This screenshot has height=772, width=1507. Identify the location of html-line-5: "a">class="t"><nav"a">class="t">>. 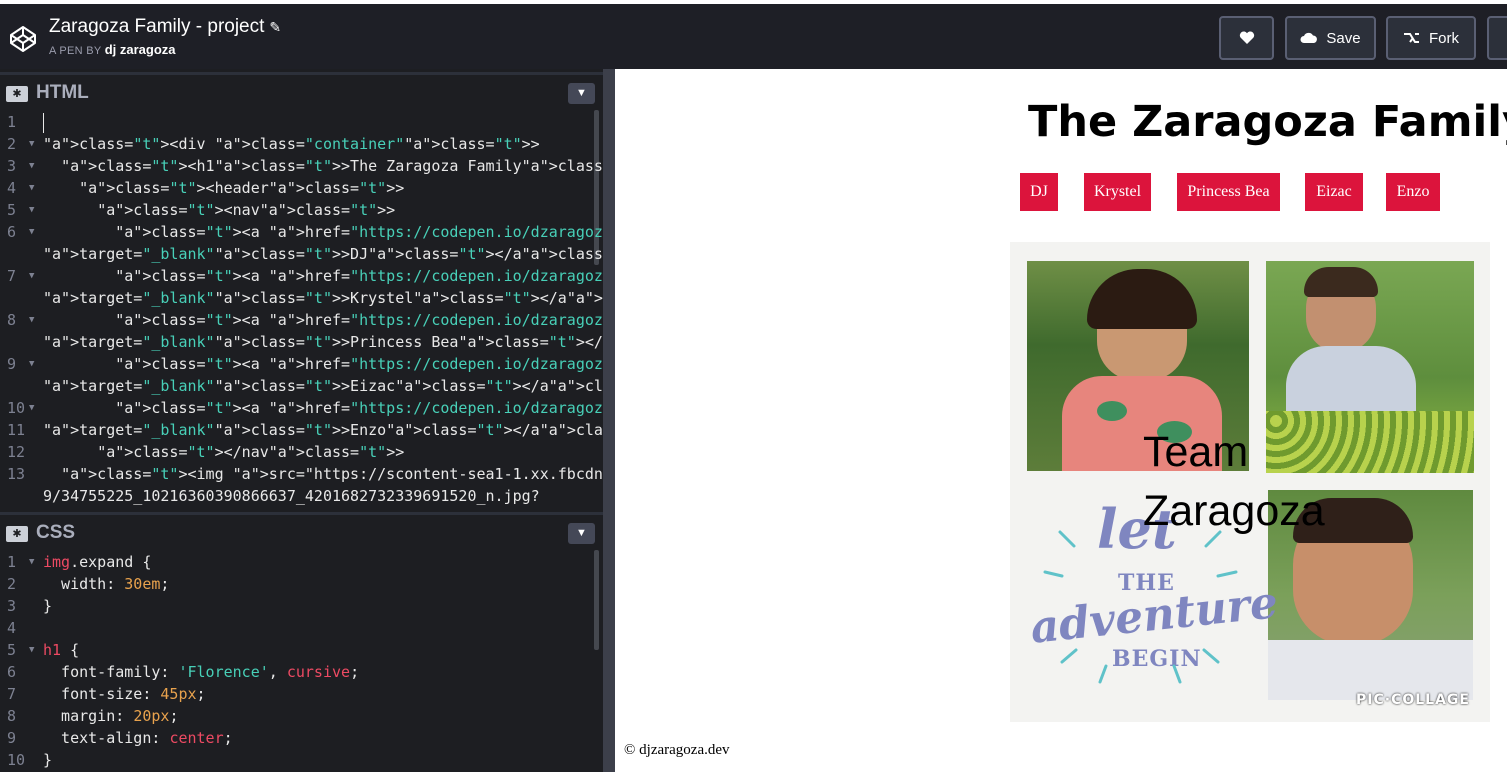
(246, 210).